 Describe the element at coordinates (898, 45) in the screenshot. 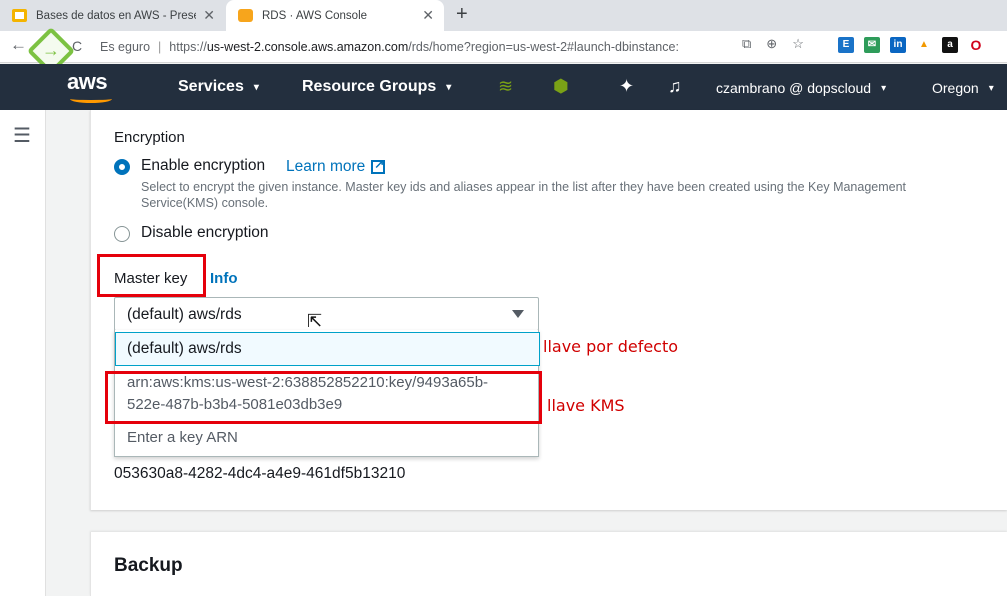

I see `linkedin-icon: in` at that location.